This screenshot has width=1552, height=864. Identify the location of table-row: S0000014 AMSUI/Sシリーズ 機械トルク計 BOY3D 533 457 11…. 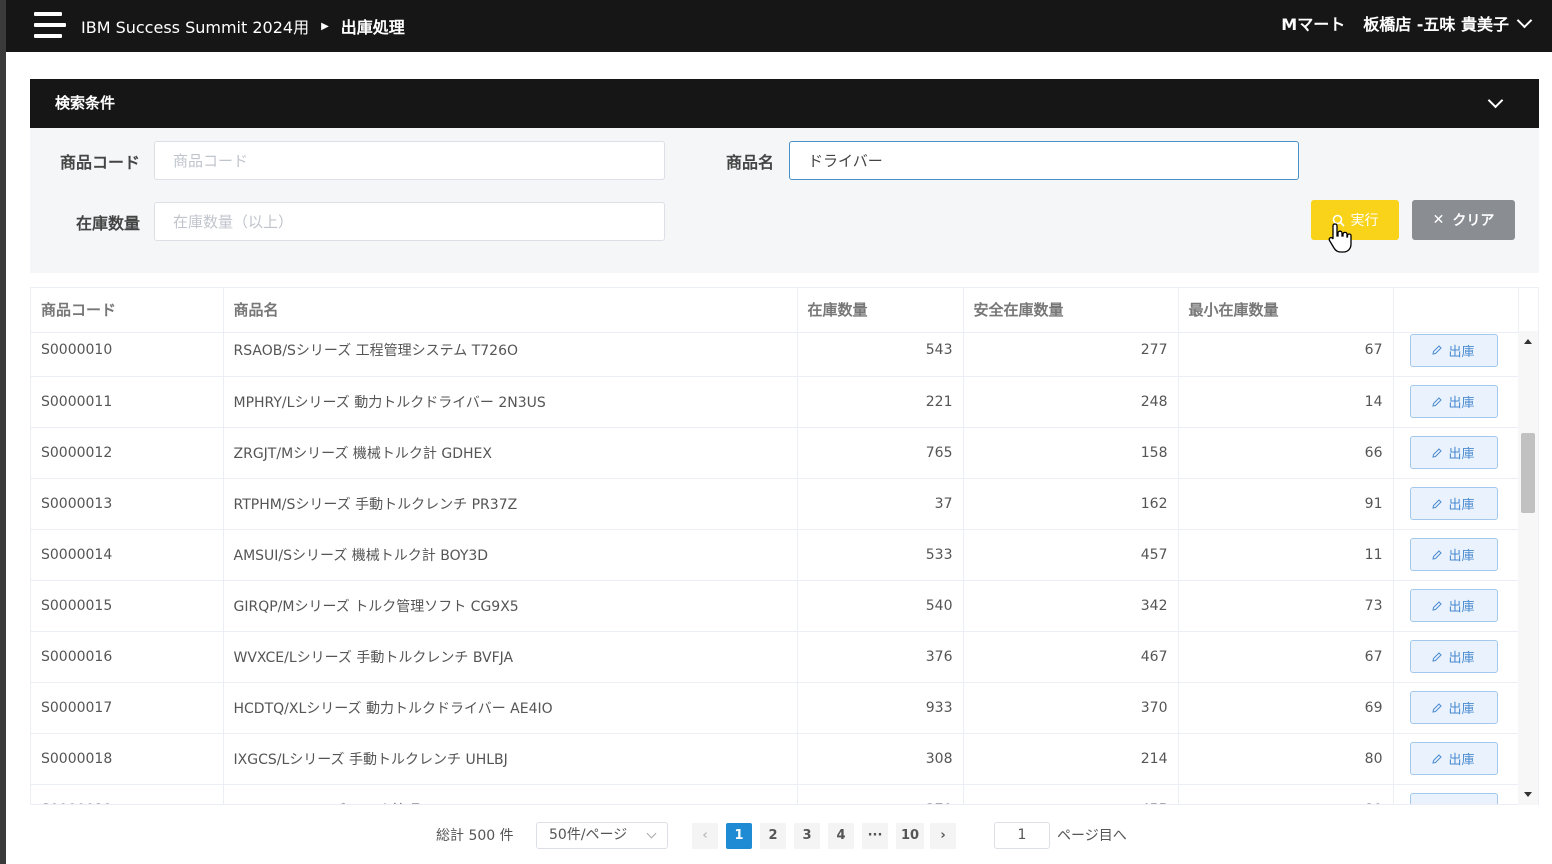
(774, 555).